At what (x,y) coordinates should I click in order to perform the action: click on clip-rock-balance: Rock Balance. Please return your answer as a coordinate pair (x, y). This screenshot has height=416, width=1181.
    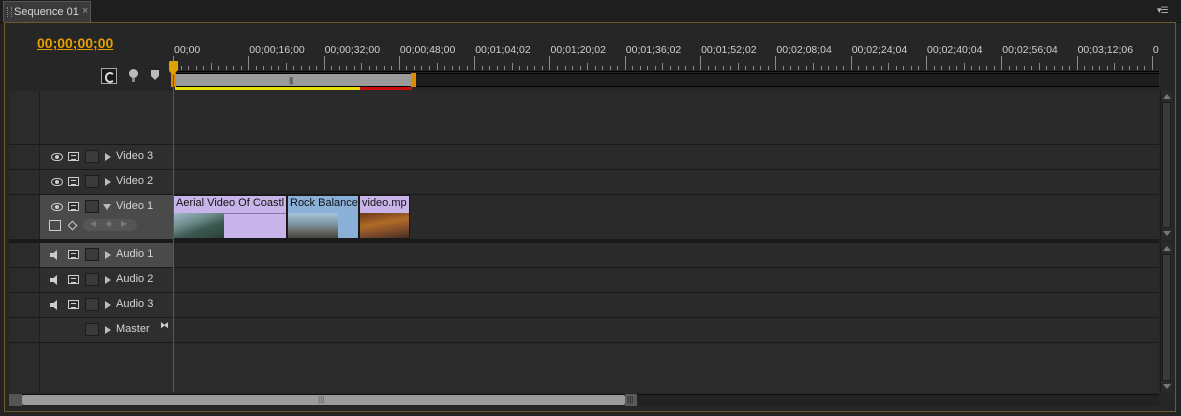
    Looking at the image, I should click on (323, 217).